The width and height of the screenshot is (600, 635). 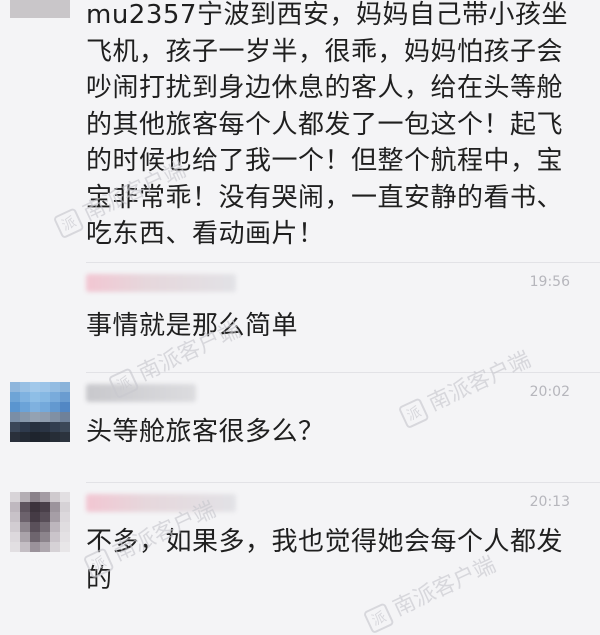 What do you see at coordinates (205, 432) in the screenshot?
I see `comment-text: 头等舱旅客很多么？` at bounding box center [205, 432].